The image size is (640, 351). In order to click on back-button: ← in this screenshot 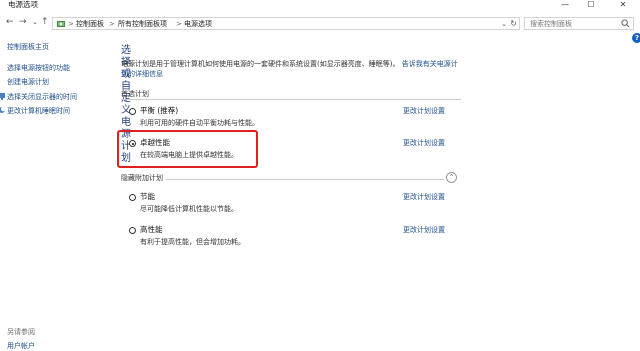, I will do `click(10, 22)`.